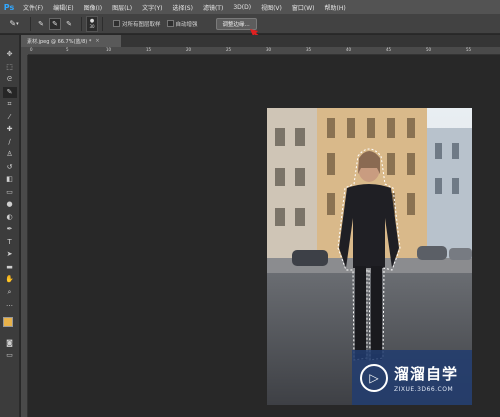 The width and height of the screenshot is (500, 417). What do you see at coordinates (7, 321) in the screenshot?
I see `foreground-color` at bounding box center [7, 321].